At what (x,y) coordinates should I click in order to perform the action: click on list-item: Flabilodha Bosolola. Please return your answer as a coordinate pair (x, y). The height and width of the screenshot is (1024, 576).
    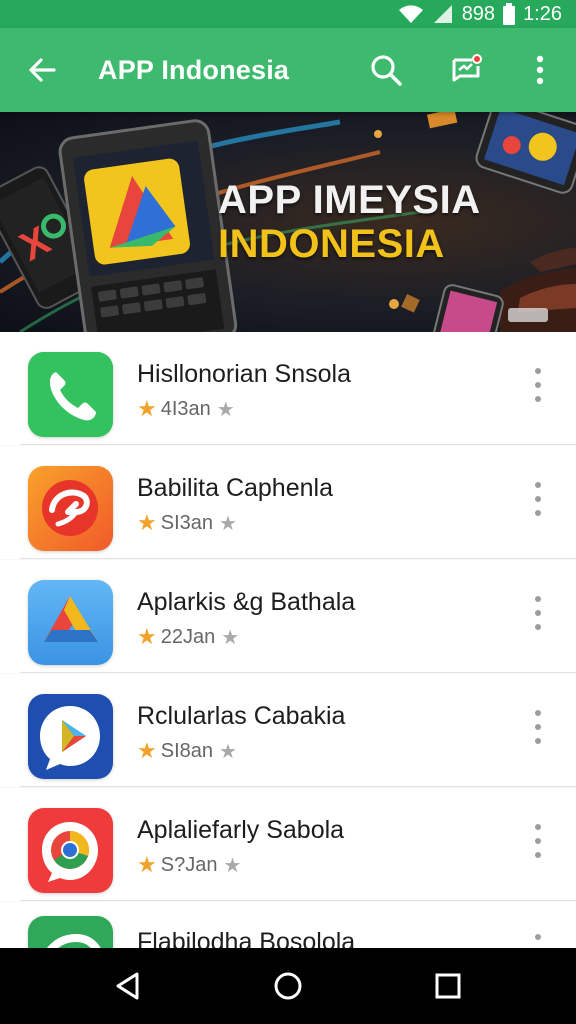
    Looking at the image, I should click on (288, 925).